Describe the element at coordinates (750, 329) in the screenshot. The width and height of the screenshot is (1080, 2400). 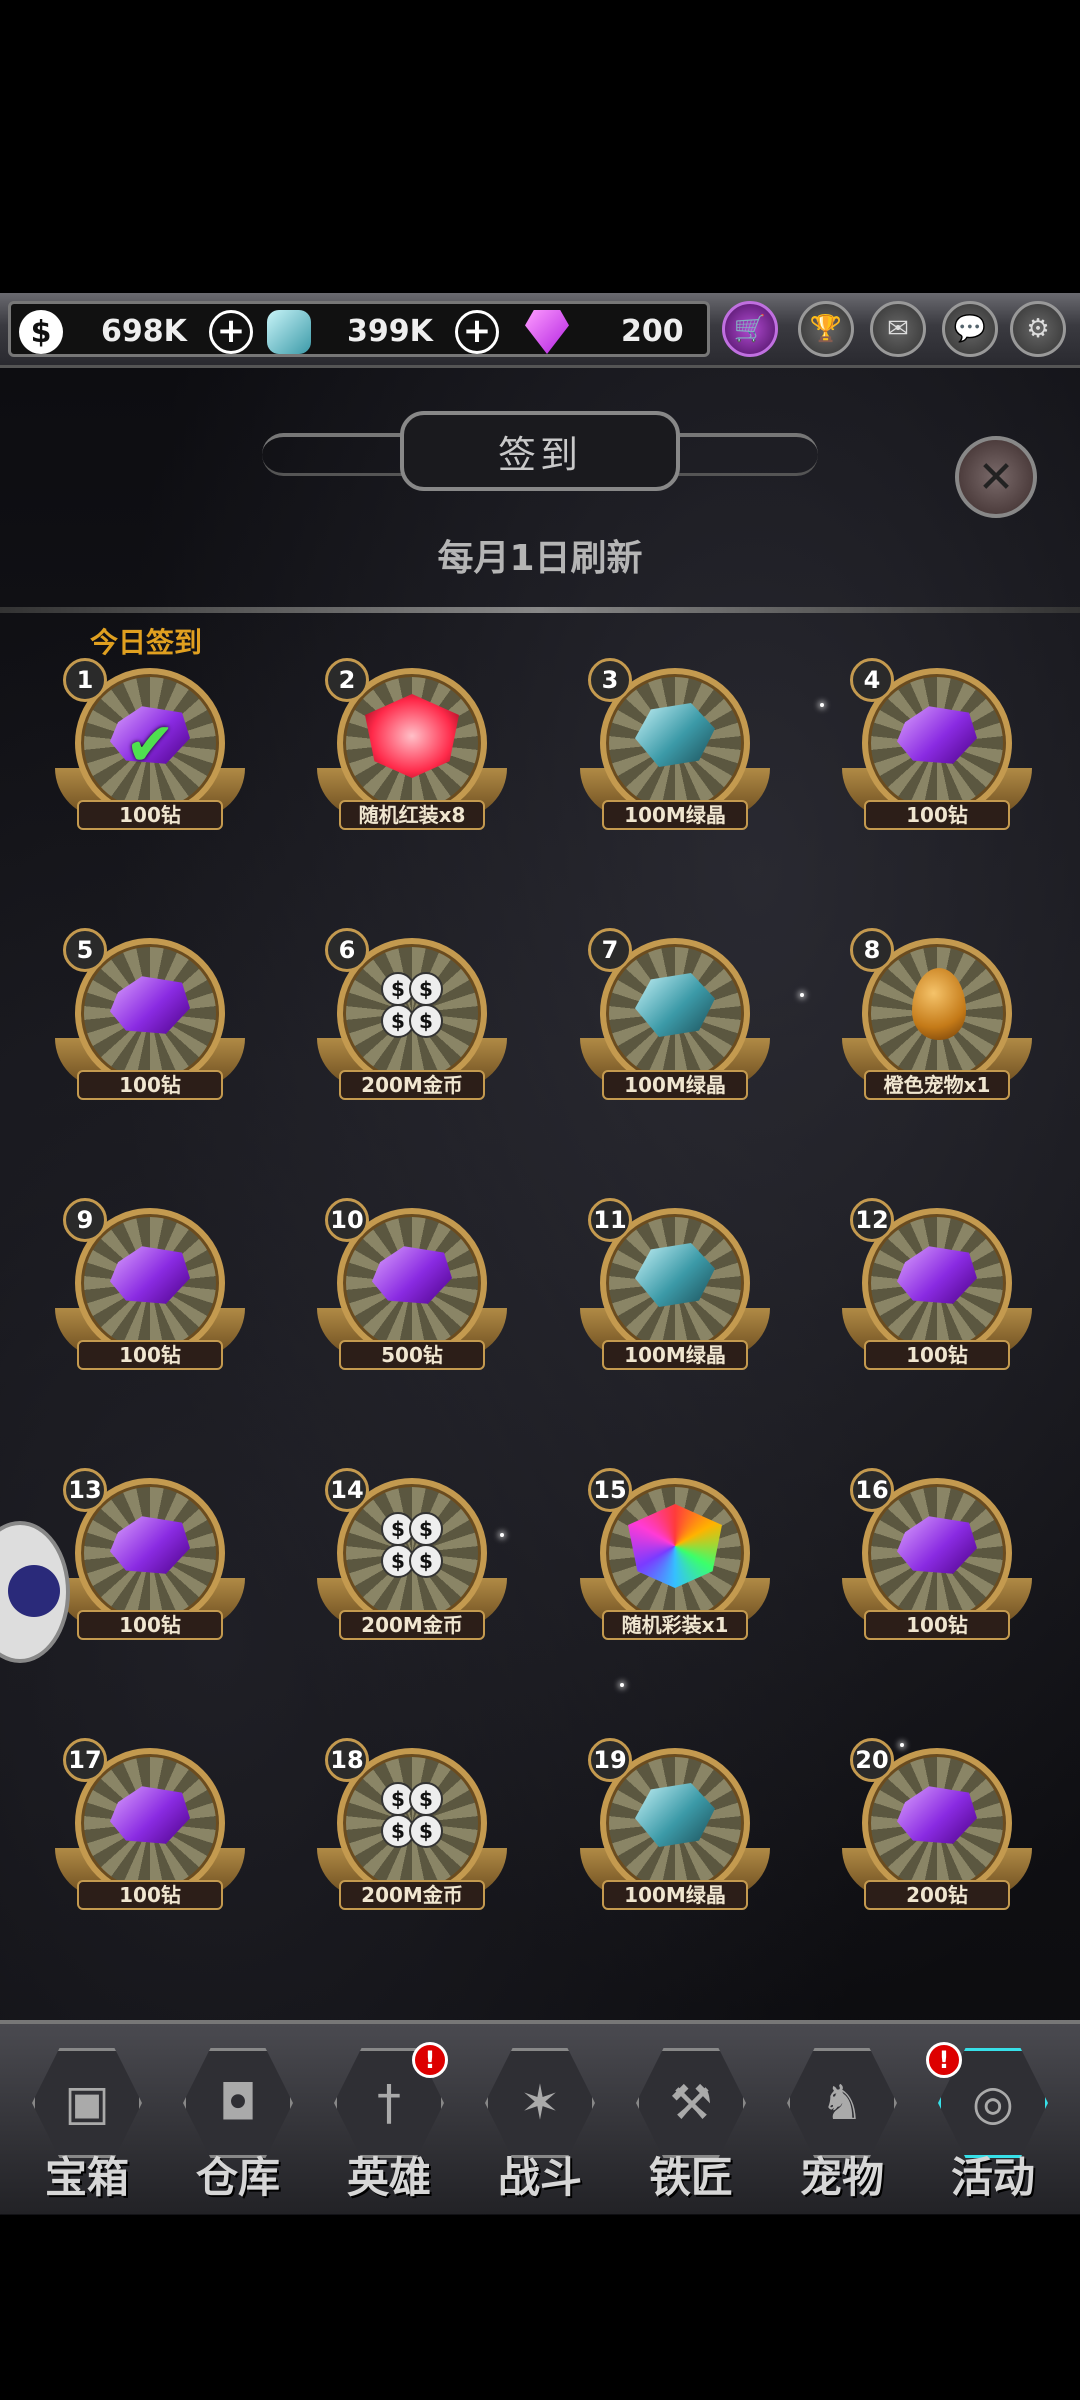
I see `shop-cart-icon: 🛒` at that location.